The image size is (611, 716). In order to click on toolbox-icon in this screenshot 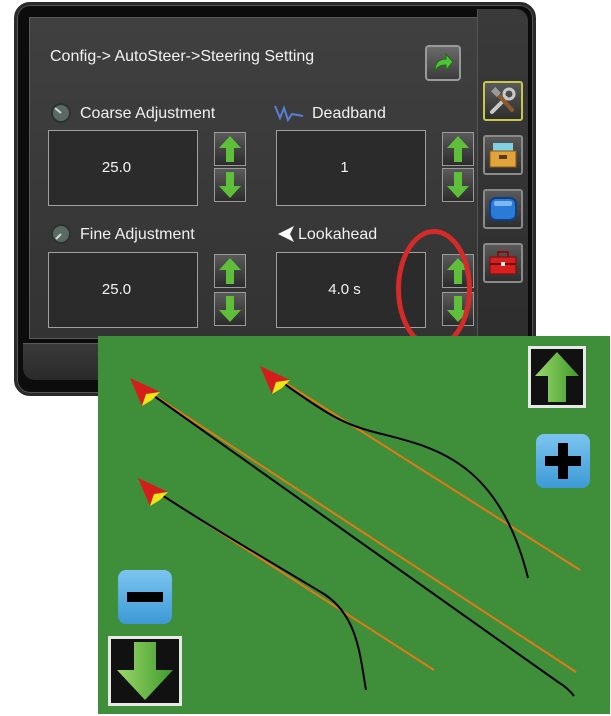, I will do `click(503, 263)`.